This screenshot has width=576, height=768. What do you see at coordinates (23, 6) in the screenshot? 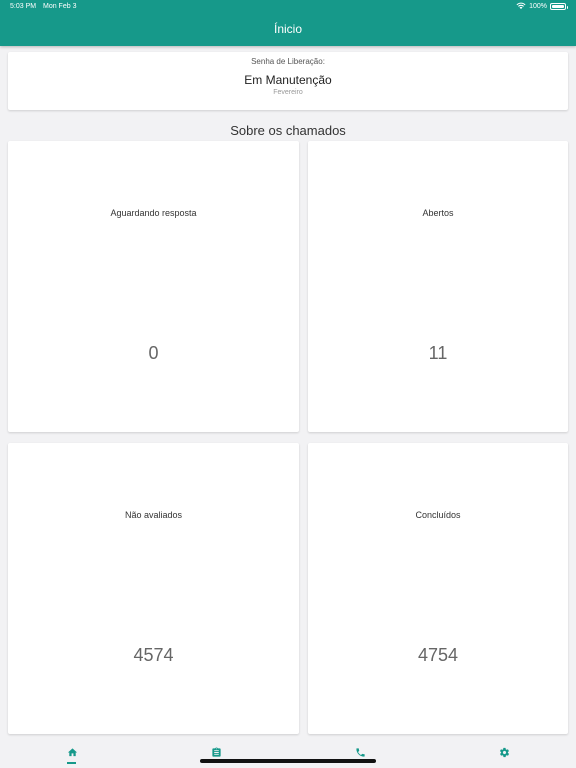
I see `status-time: 5:03 PM` at bounding box center [23, 6].